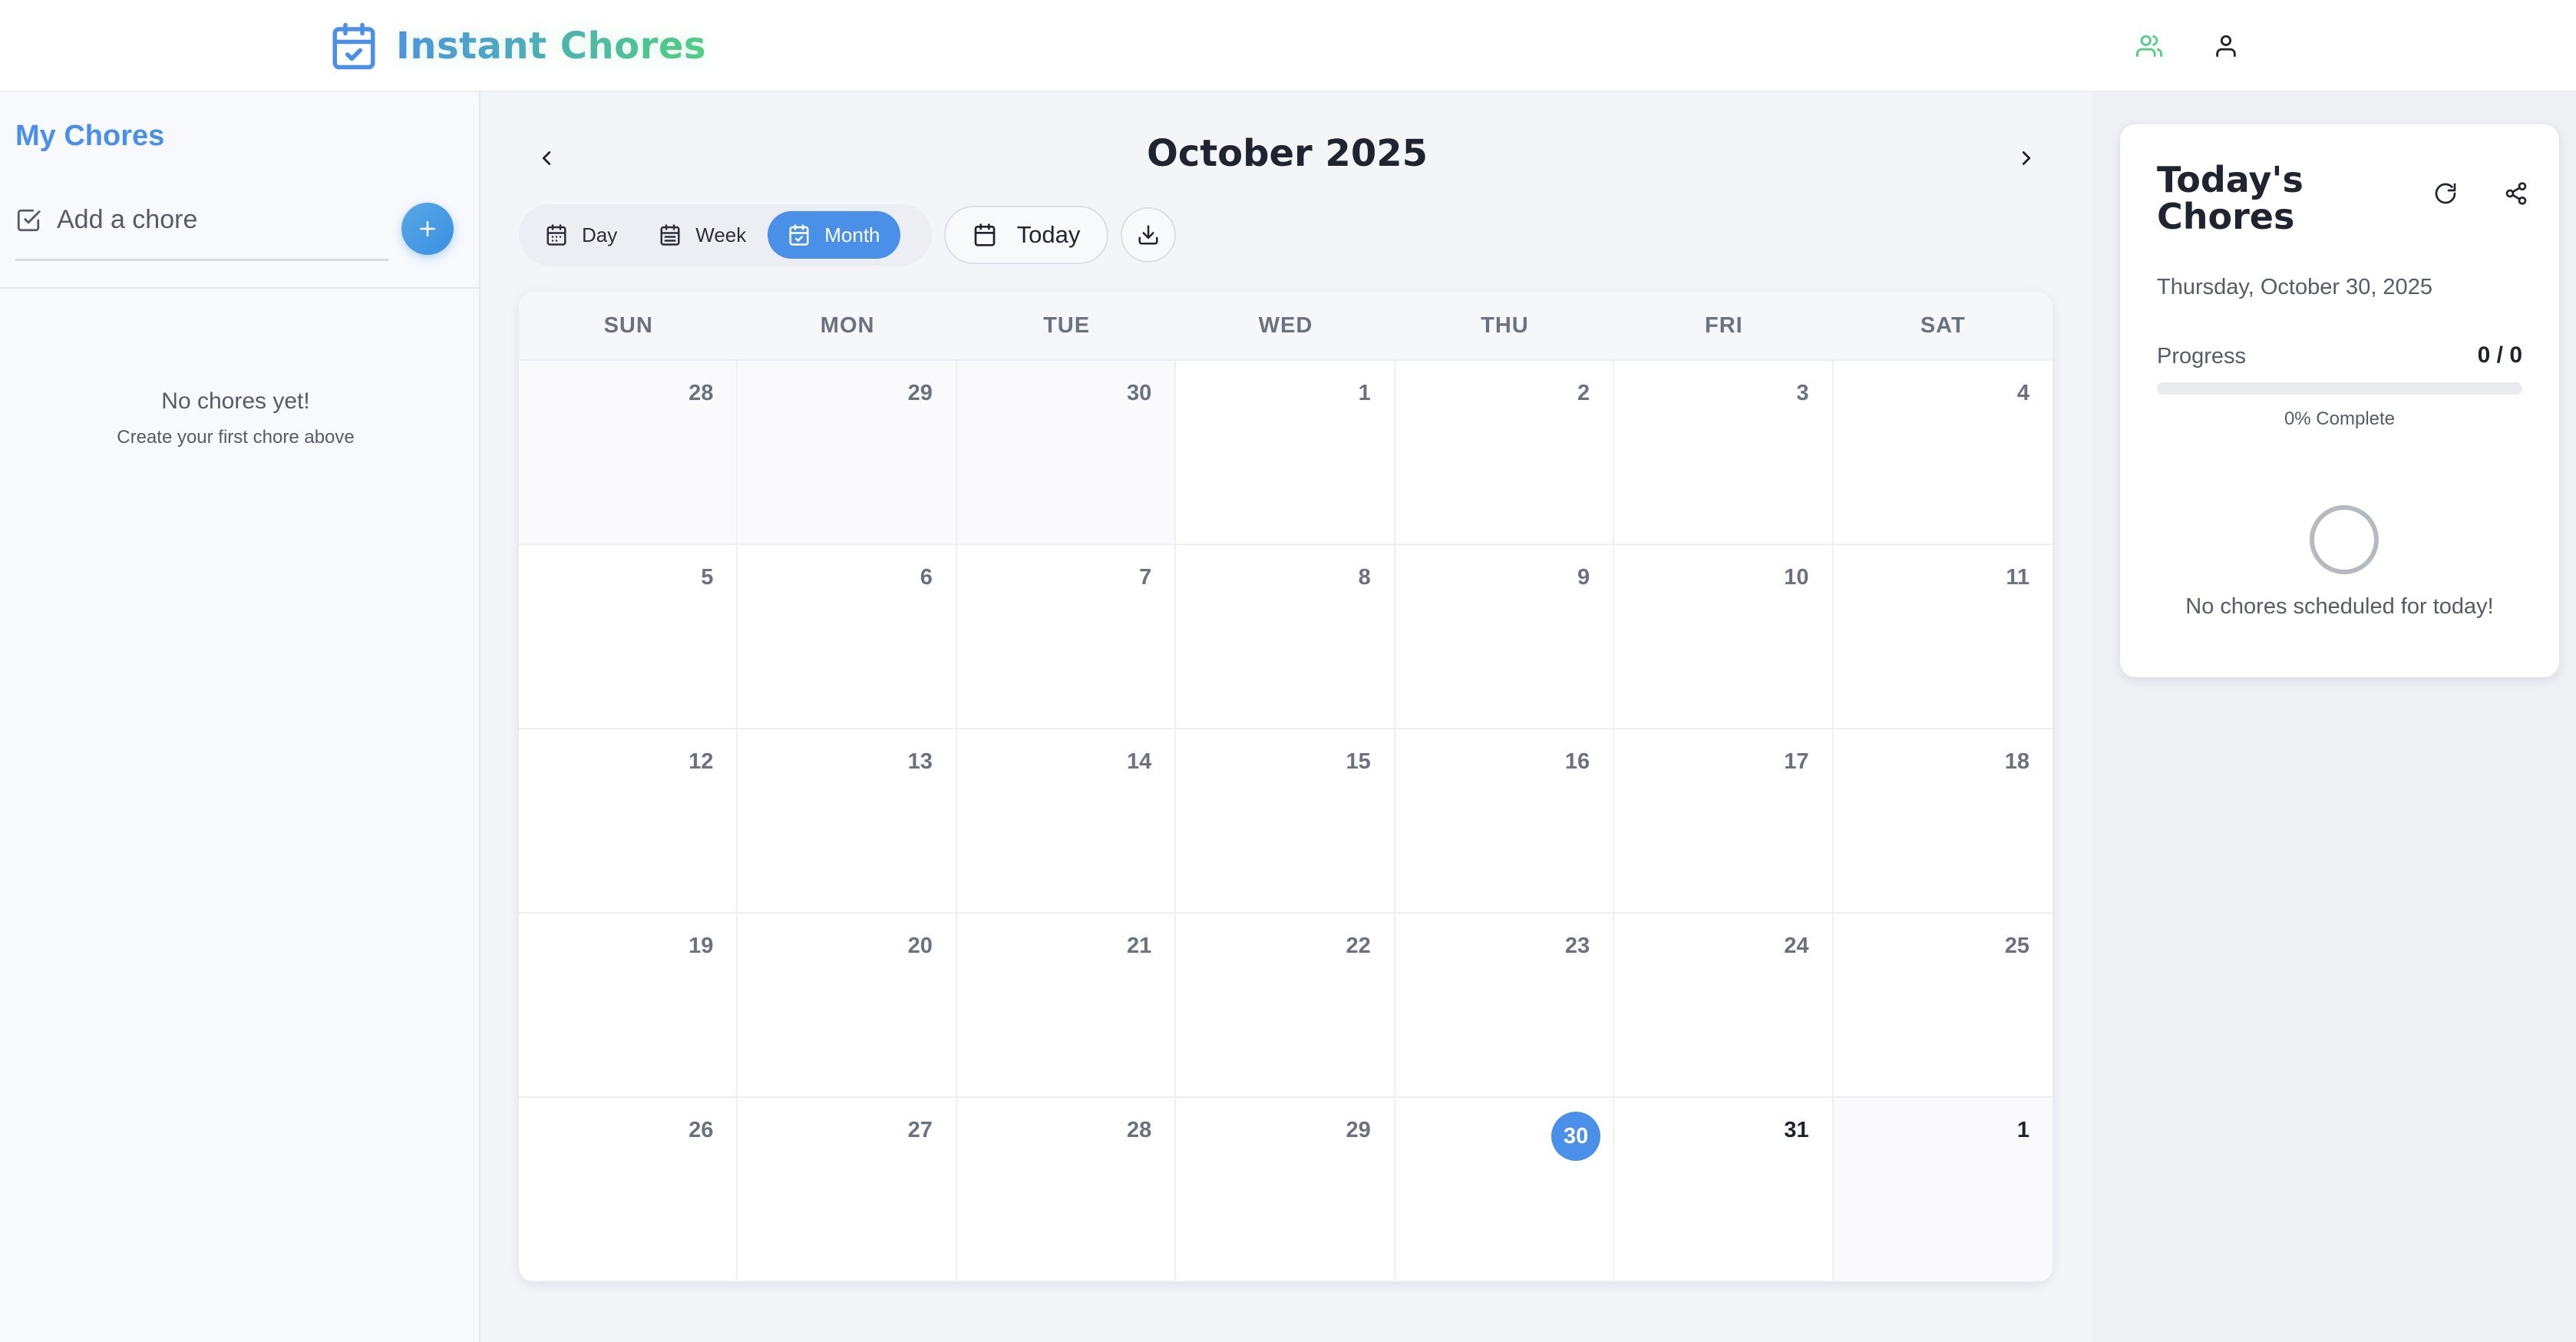 This screenshot has height=1342, width=2576. What do you see at coordinates (1358, 762) in the screenshot?
I see `day-number: 15` at bounding box center [1358, 762].